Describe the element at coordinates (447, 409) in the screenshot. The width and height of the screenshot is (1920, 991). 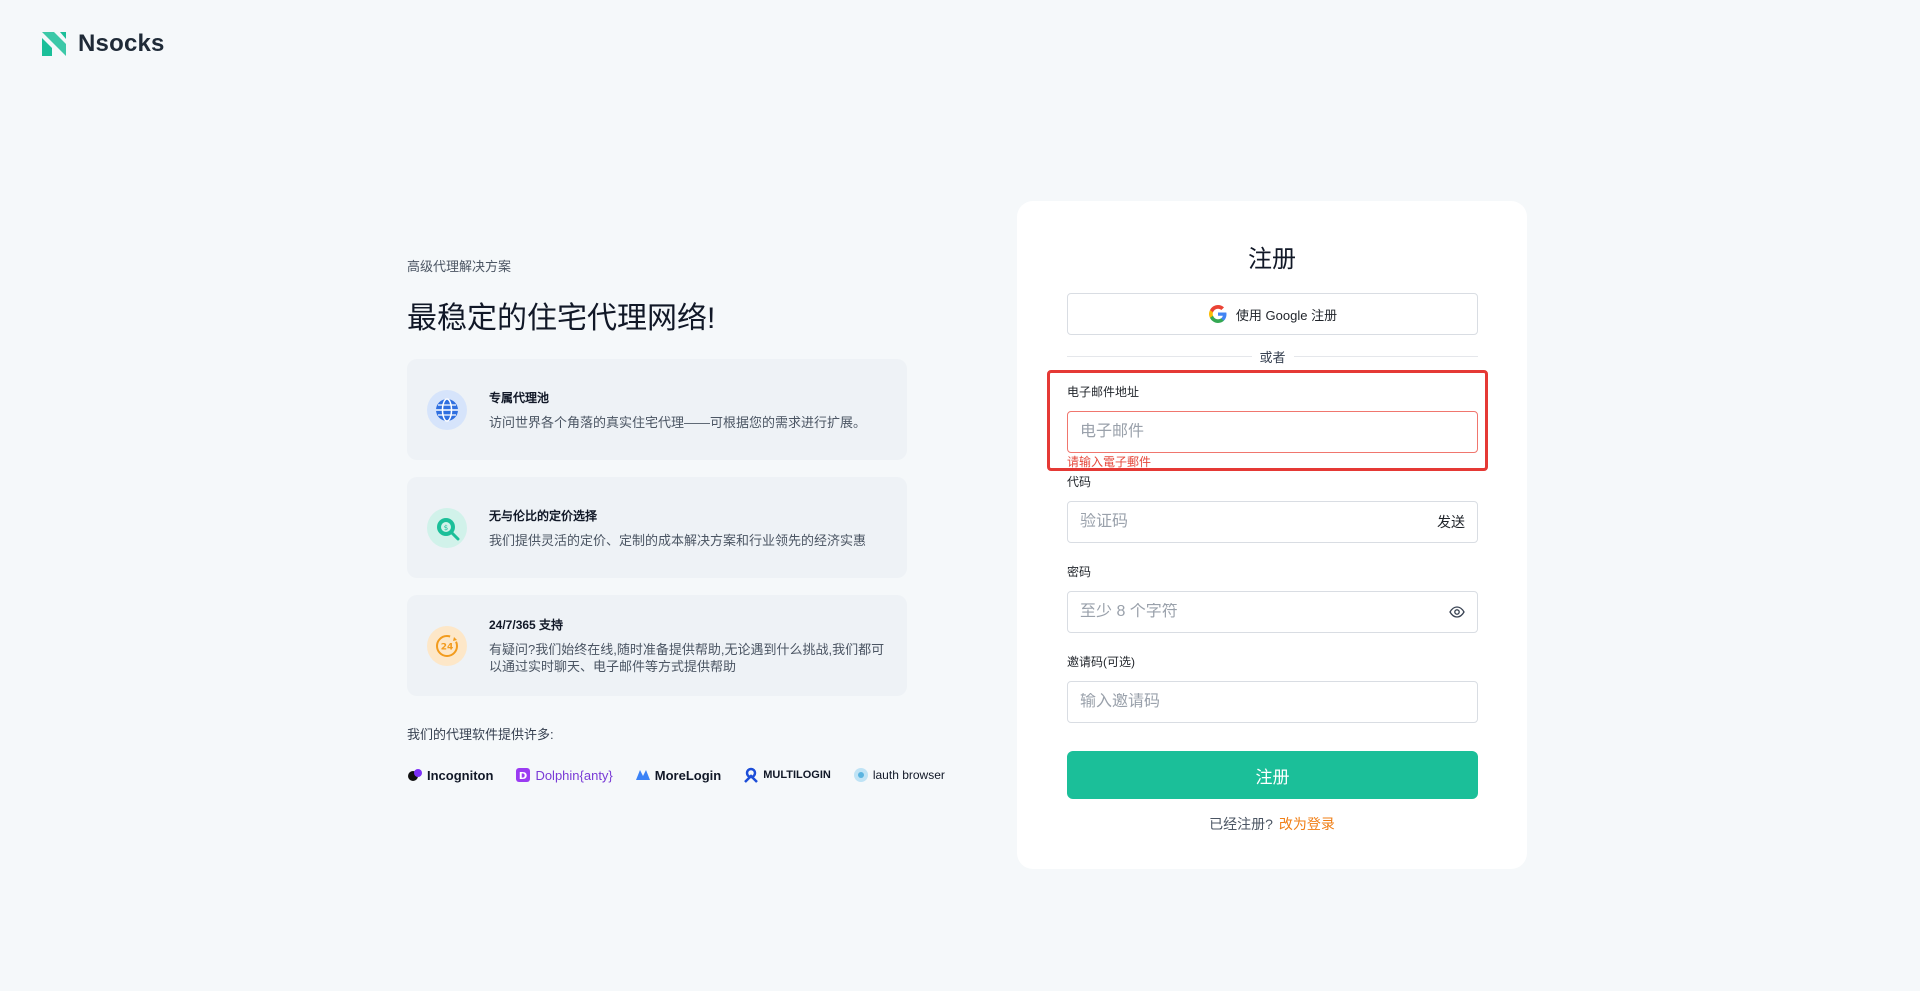
I see `globe-icon` at that location.